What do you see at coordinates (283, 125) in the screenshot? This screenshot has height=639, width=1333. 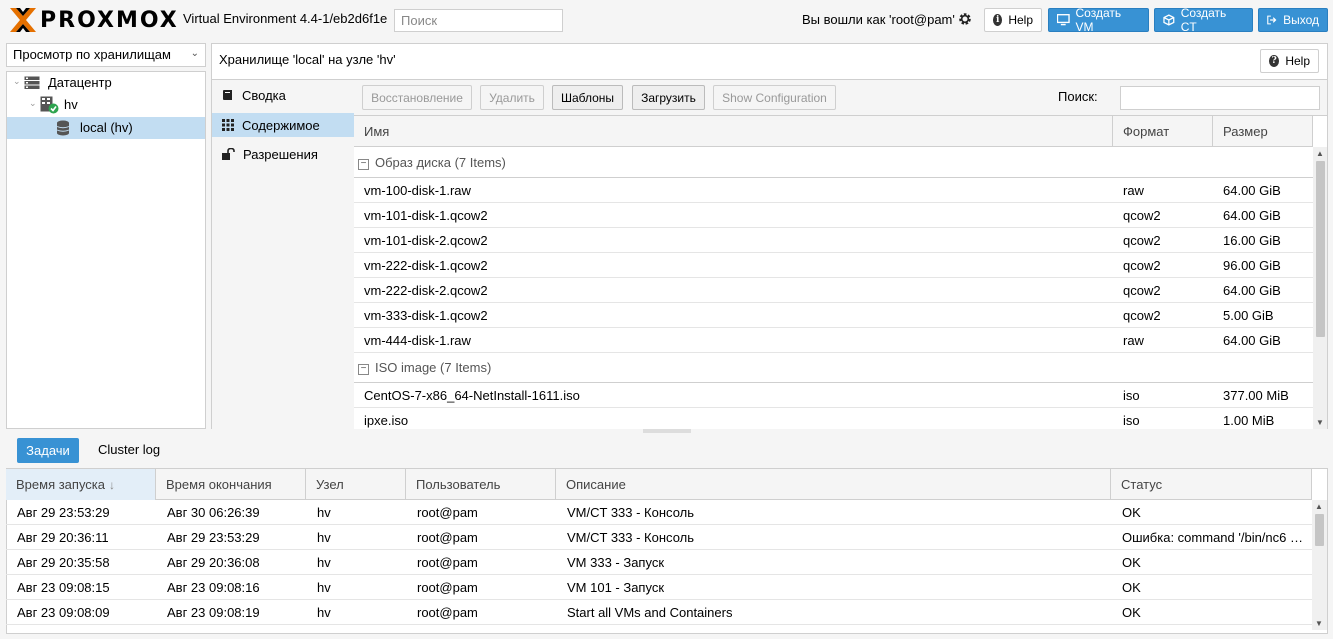 I see `nav-content: Содержимое` at bounding box center [283, 125].